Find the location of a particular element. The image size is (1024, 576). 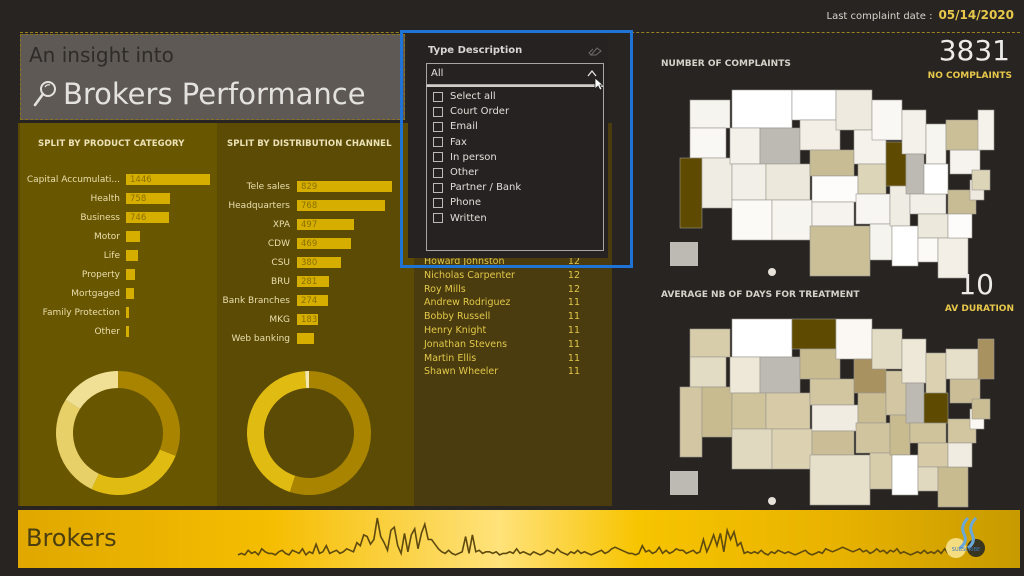

slicer-option: In person is located at coordinates (465, 157).